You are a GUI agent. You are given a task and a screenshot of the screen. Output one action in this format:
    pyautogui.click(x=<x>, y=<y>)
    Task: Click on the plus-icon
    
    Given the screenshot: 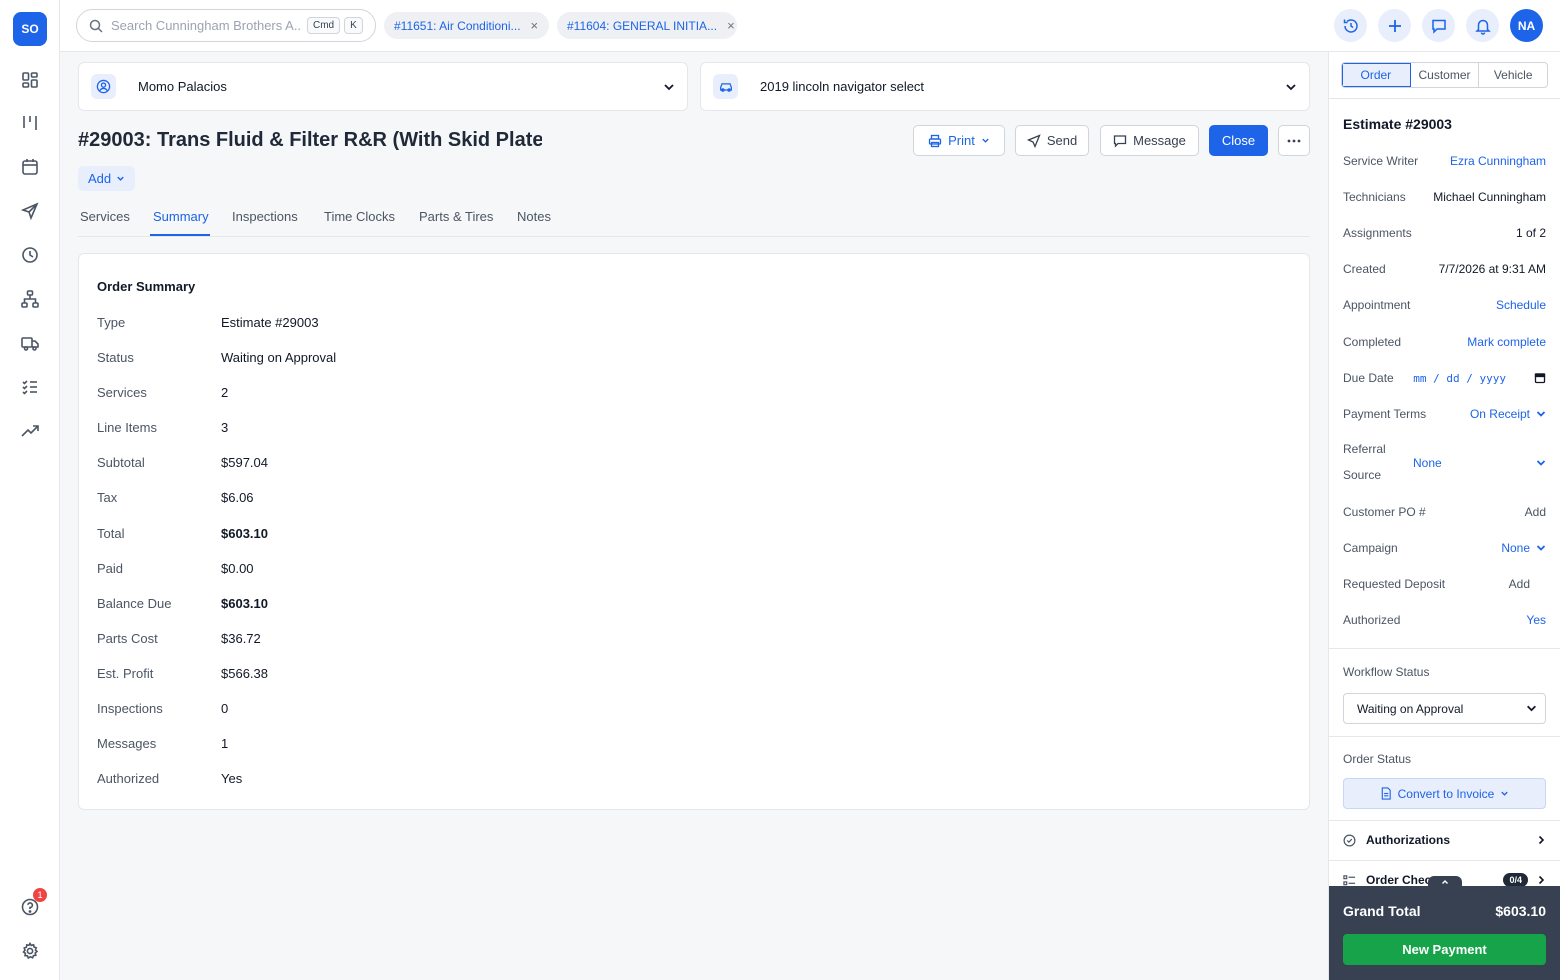 What is the action you would take?
    pyautogui.click(x=1394, y=25)
    